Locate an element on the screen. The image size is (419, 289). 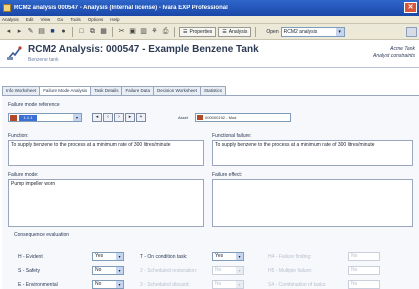
new-record-icon: ✎ is located at coordinates (30, 31).